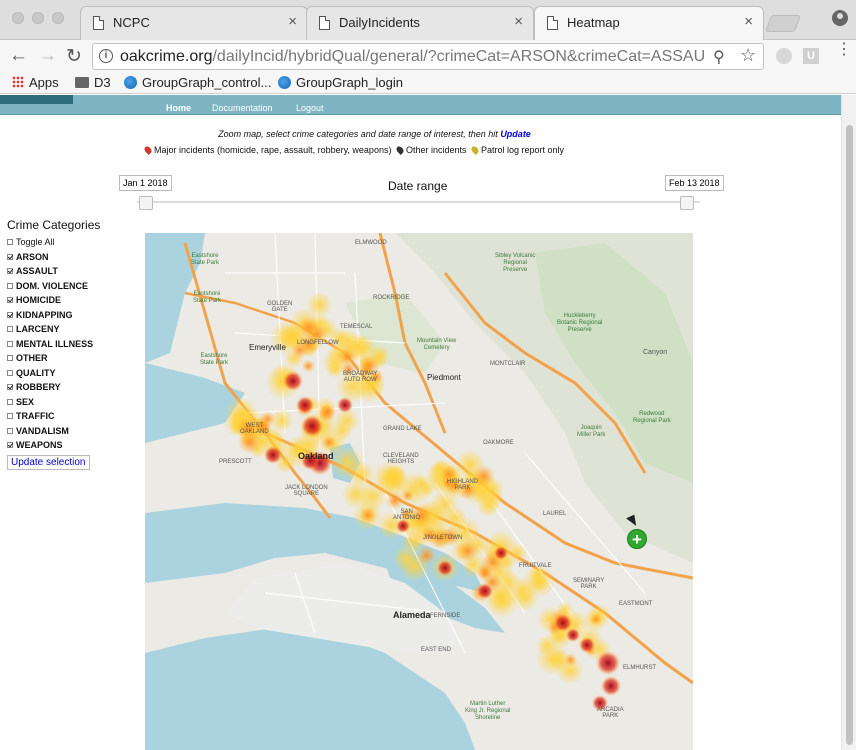 This screenshot has width=856, height=750. I want to click on category-item: ARSON, so click(69, 257).